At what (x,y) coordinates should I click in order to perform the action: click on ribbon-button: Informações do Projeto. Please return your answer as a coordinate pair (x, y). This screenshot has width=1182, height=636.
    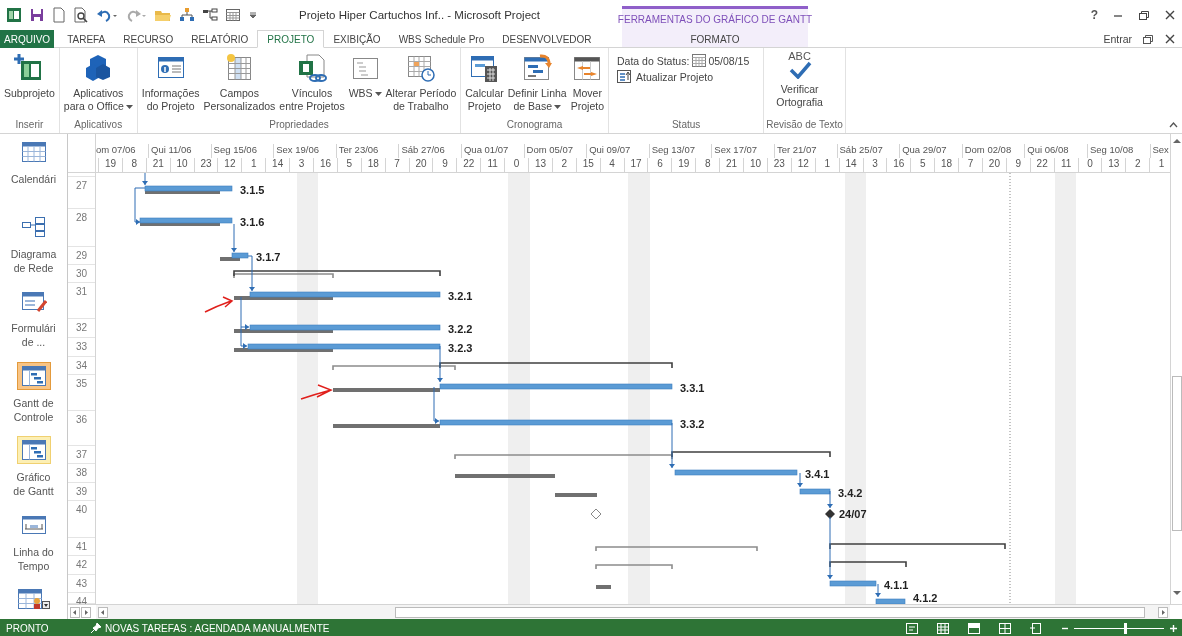
    Looking at the image, I should click on (170, 82).